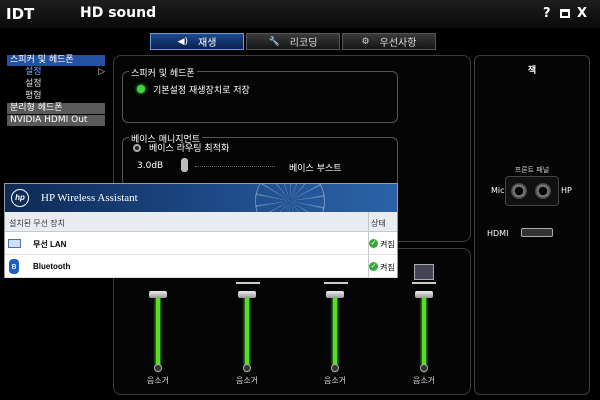 The height and width of the screenshot is (400, 600). What do you see at coordinates (56, 120) in the screenshot?
I see `sidebar-item-hdmi-out: NVIDIA HDMI Out` at bounding box center [56, 120].